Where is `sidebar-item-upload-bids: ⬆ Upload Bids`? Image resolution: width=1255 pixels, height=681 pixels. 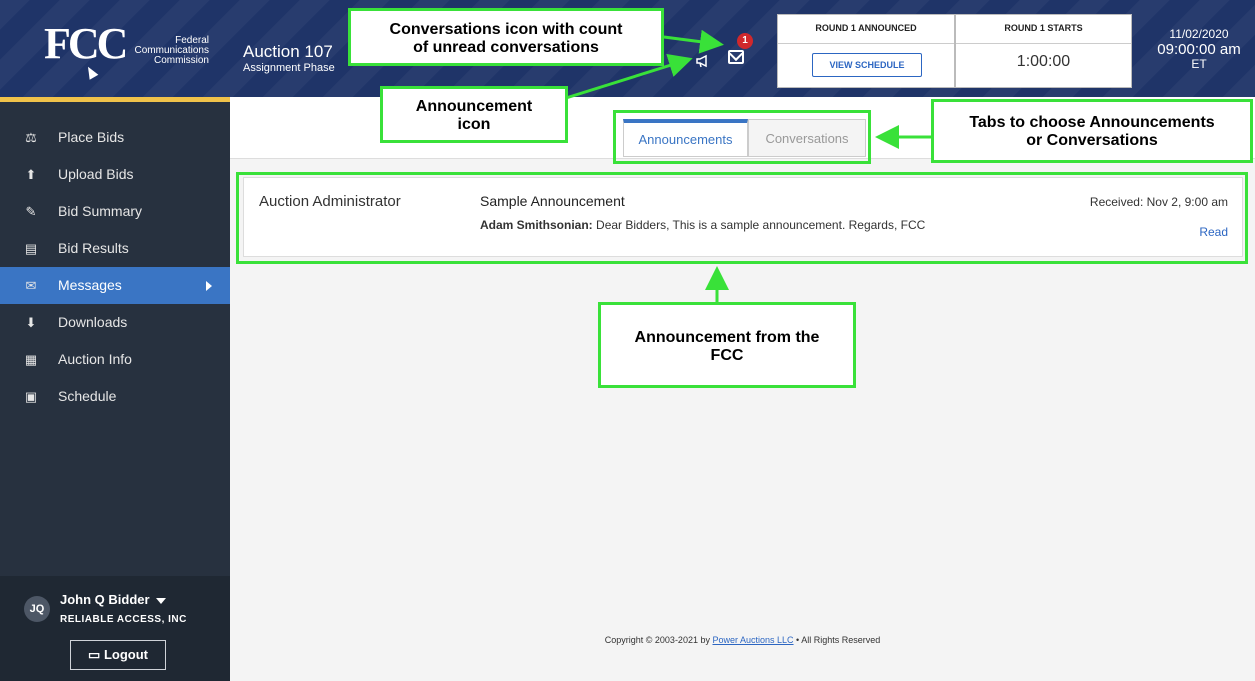
sidebar-item-upload-bids: ⬆ Upload Bids is located at coordinates (115, 174).